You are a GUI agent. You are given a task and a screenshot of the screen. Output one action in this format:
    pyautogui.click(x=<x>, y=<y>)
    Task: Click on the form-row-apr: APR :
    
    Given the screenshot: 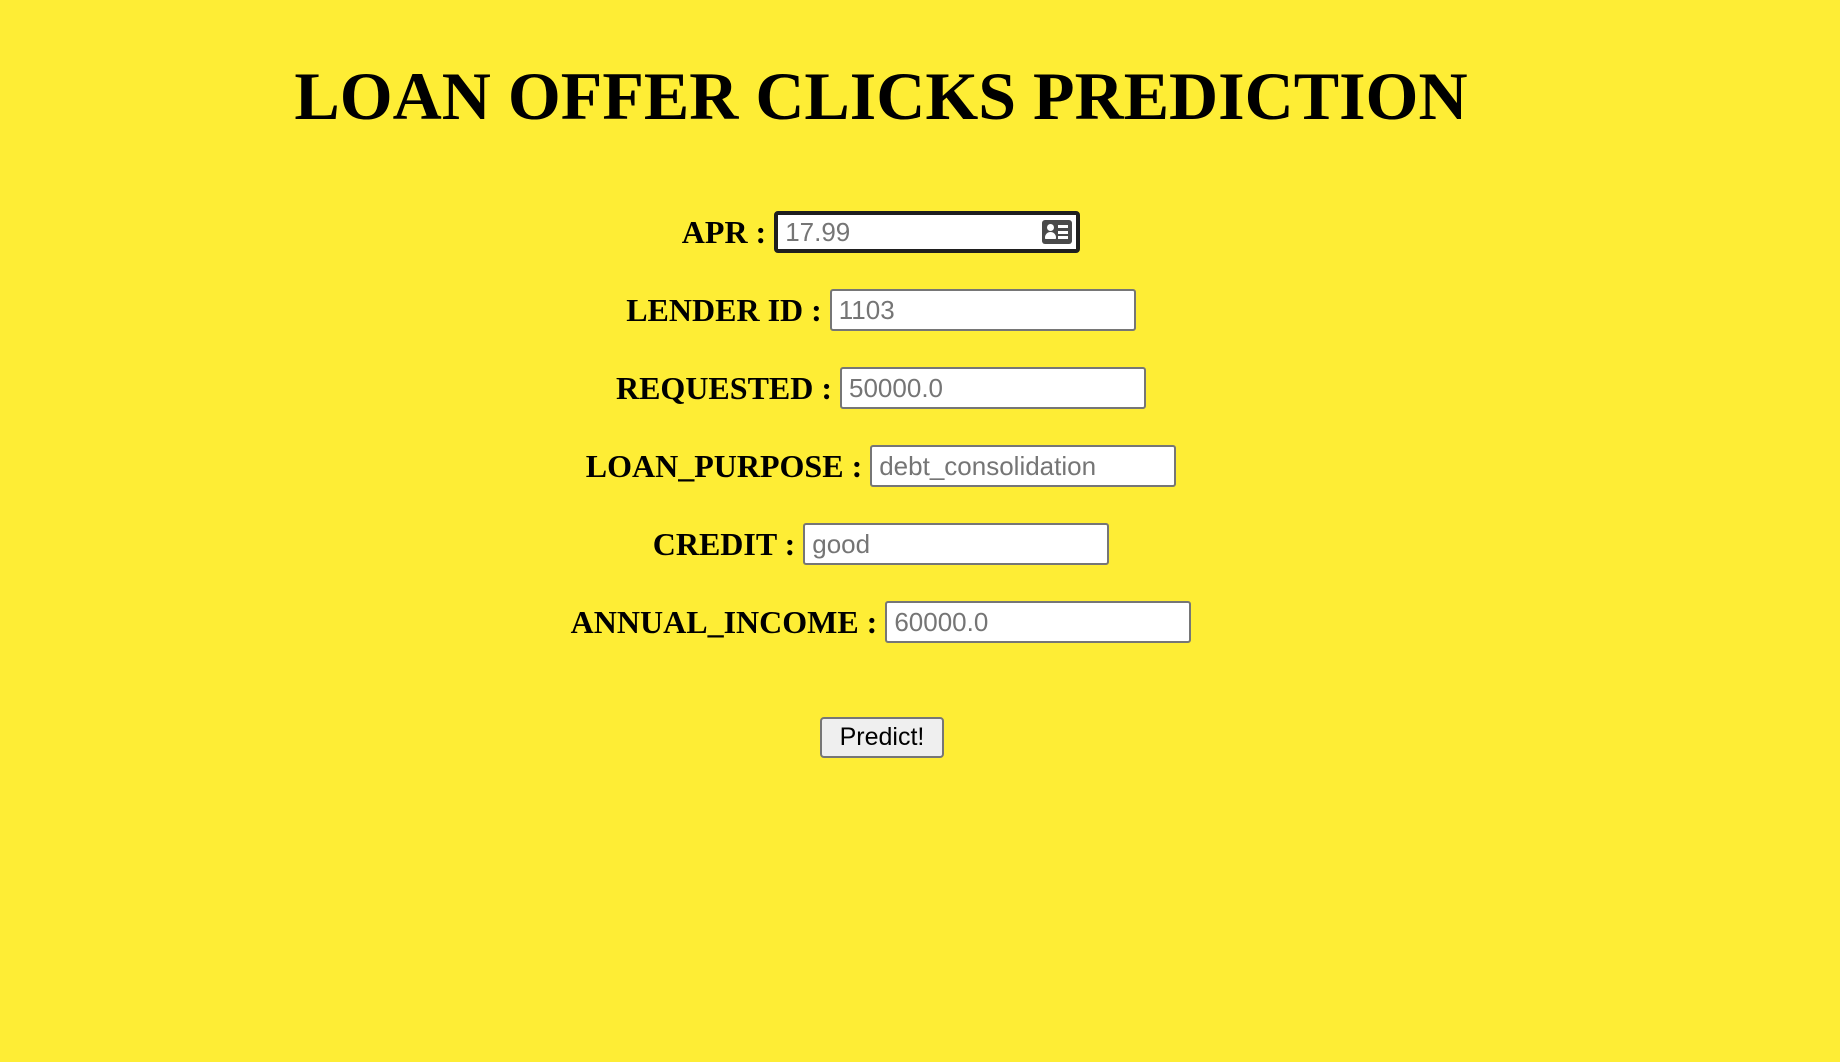 What is the action you would take?
    pyautogui.click(x=881, y=232)
    